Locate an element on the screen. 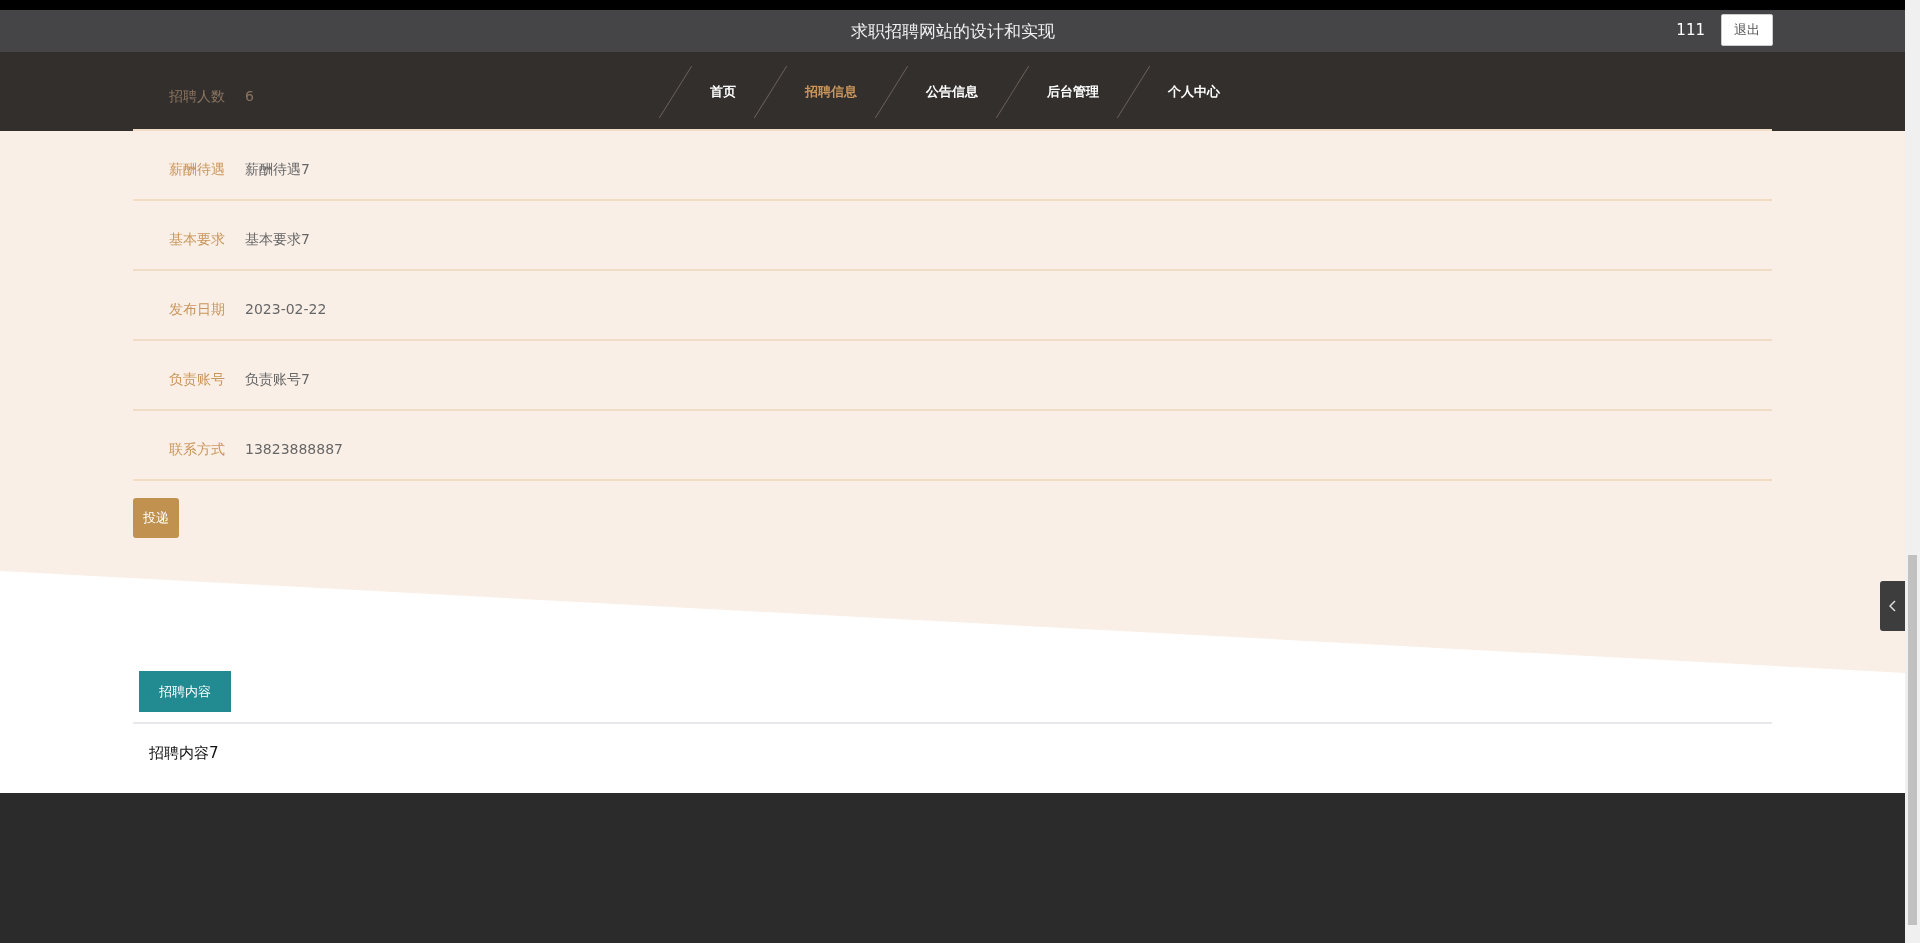 The height and width of the screenshot is (943, 1920). field-value: 负责账号7 is located at coordinates (277, 379).